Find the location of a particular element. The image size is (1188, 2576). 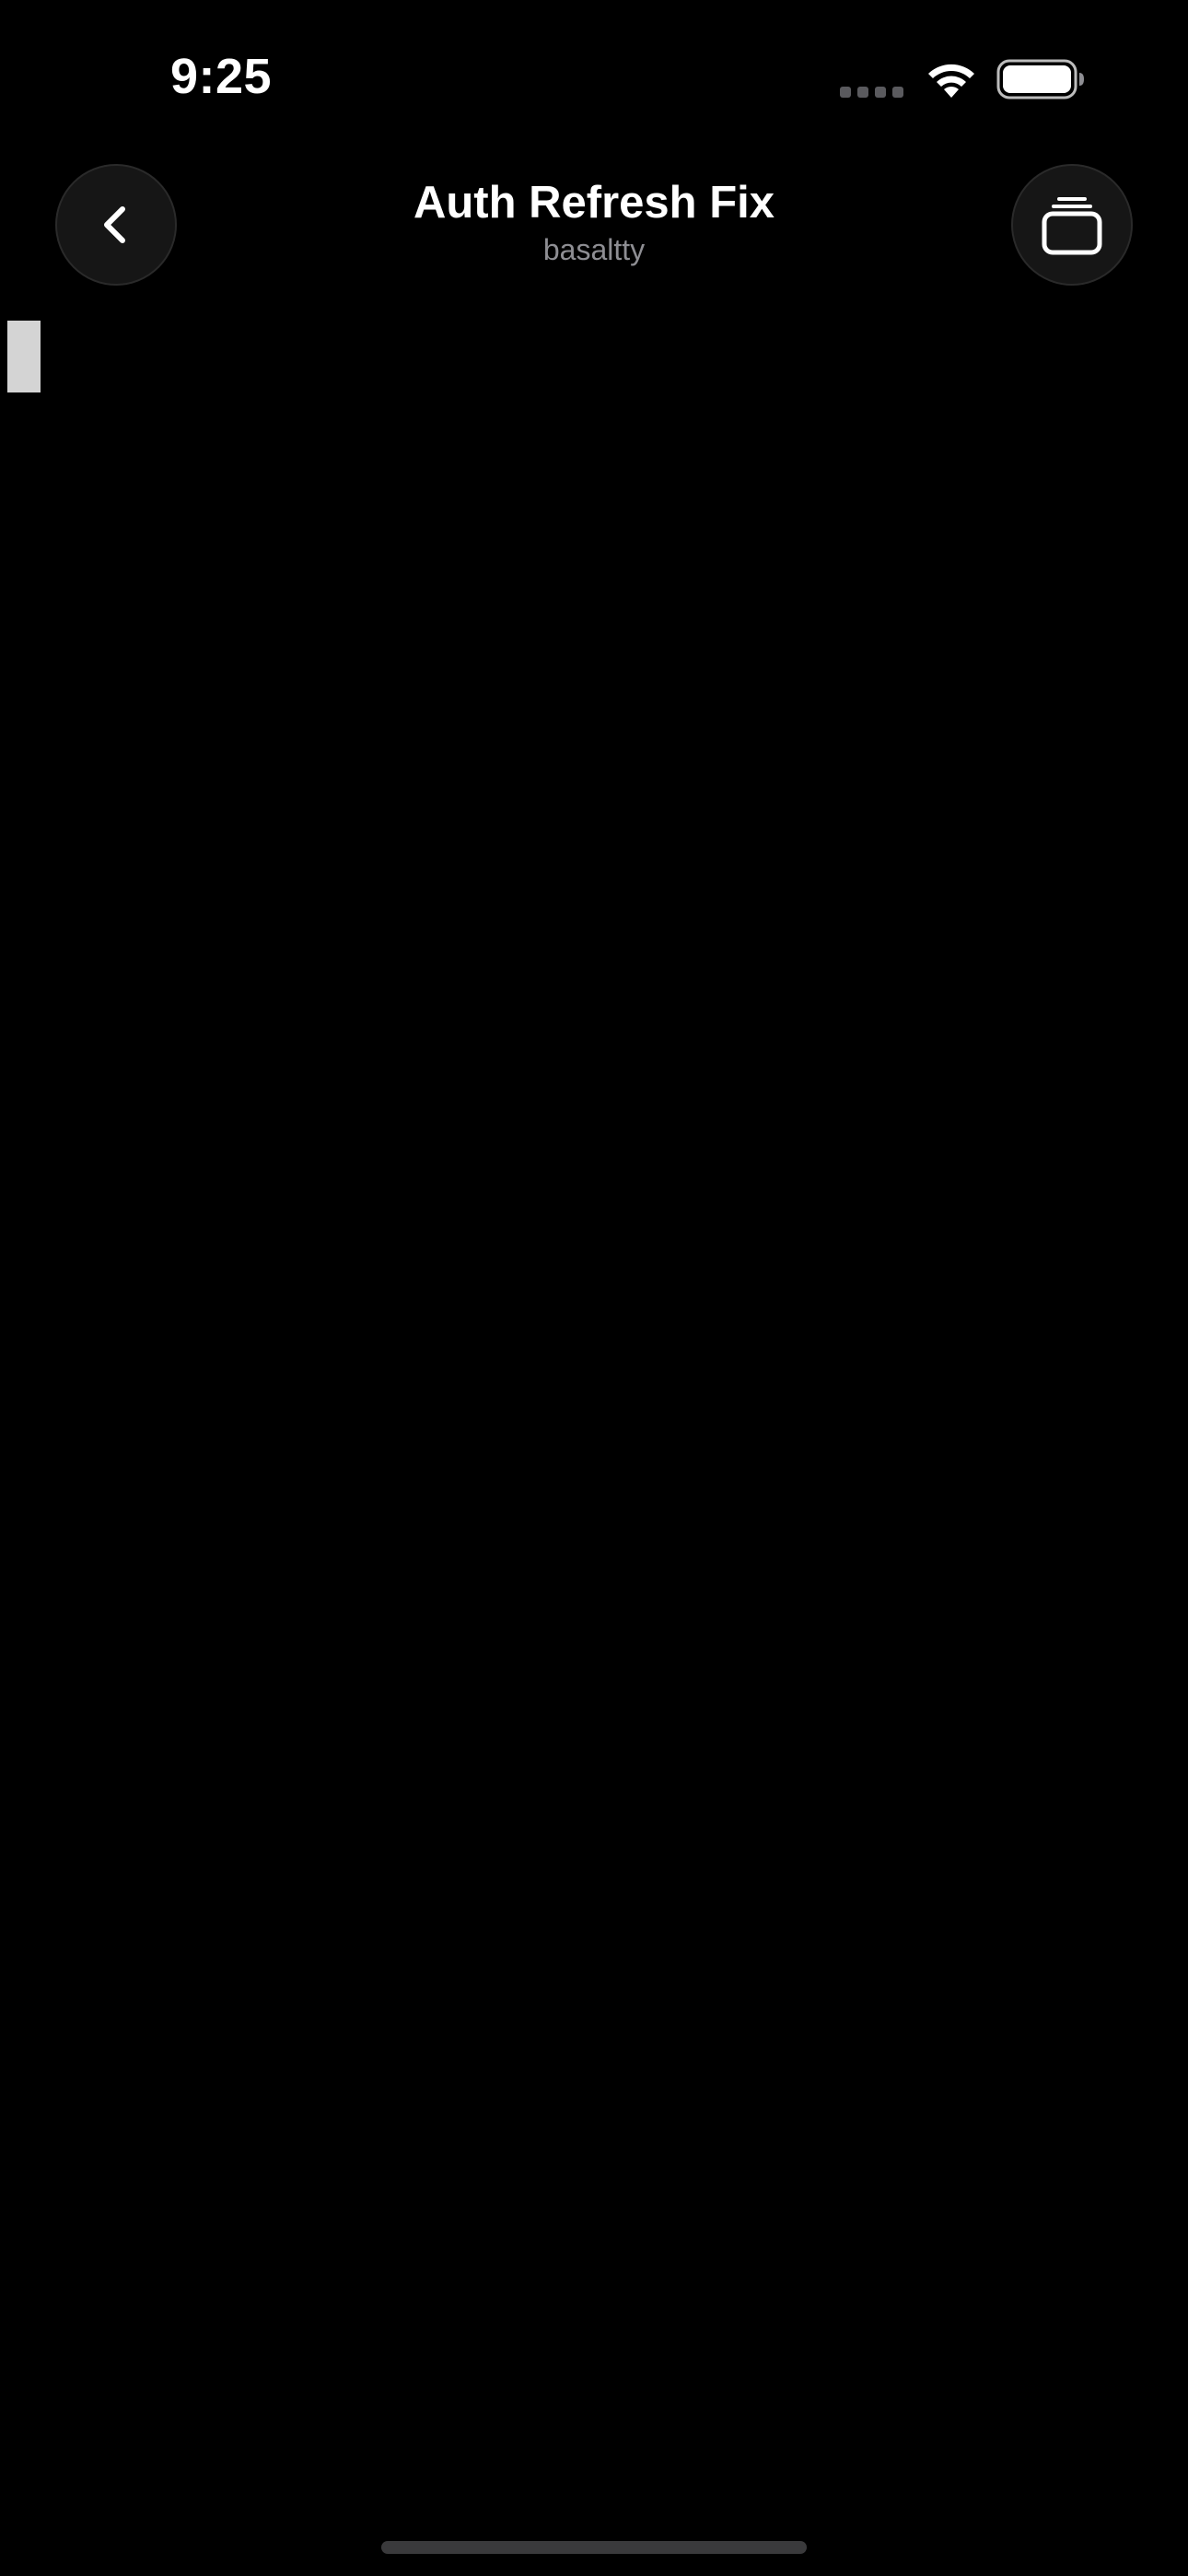

back-button is located at coordinates (116, 225).